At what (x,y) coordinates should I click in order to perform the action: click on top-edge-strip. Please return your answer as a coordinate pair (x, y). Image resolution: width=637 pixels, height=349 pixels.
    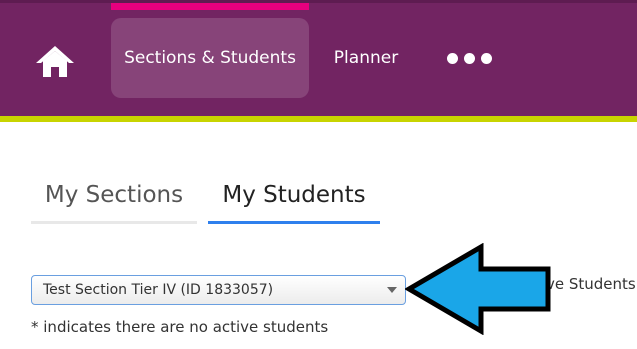
    Looking at the image, I should click on (318, 1).